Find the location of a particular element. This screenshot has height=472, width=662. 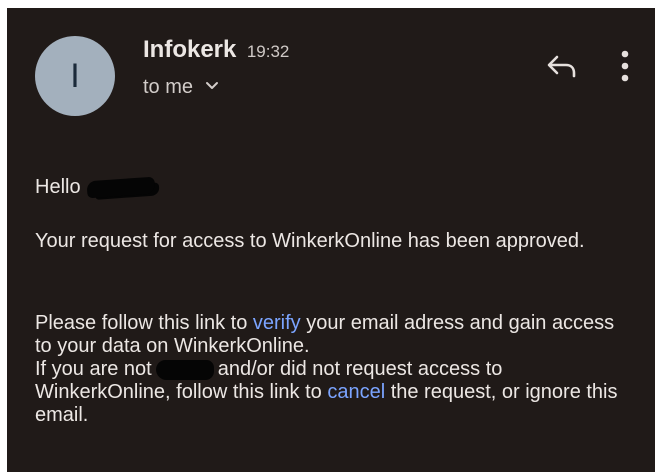

redacted-name-inline is located at coordinates (184, 369).